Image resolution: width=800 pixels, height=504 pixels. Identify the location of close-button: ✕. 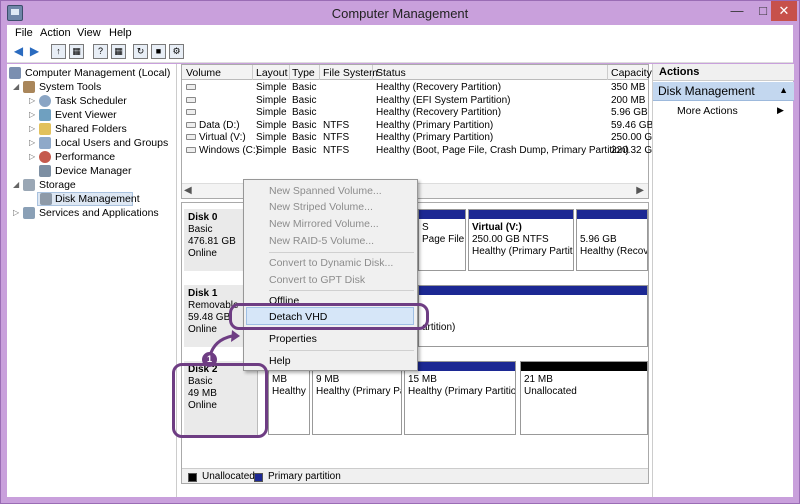
(784, 11).